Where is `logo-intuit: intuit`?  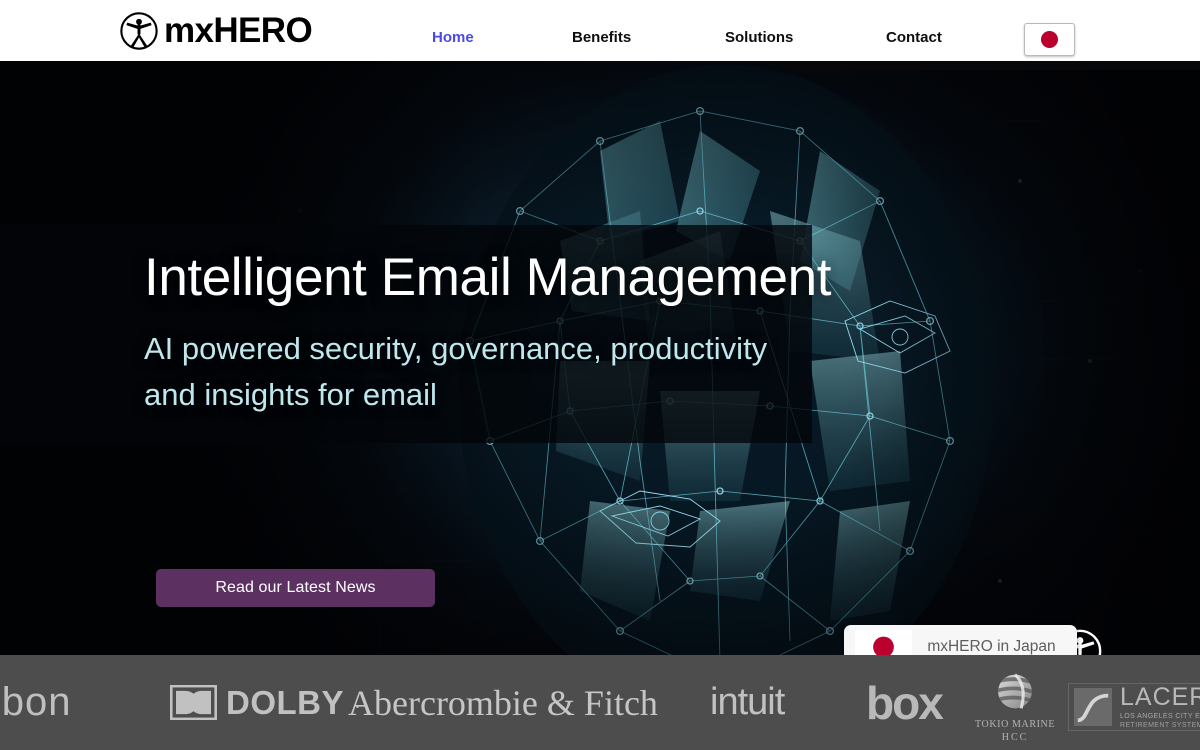 logo-intuit: intuit is located at coordinates (747, 702).